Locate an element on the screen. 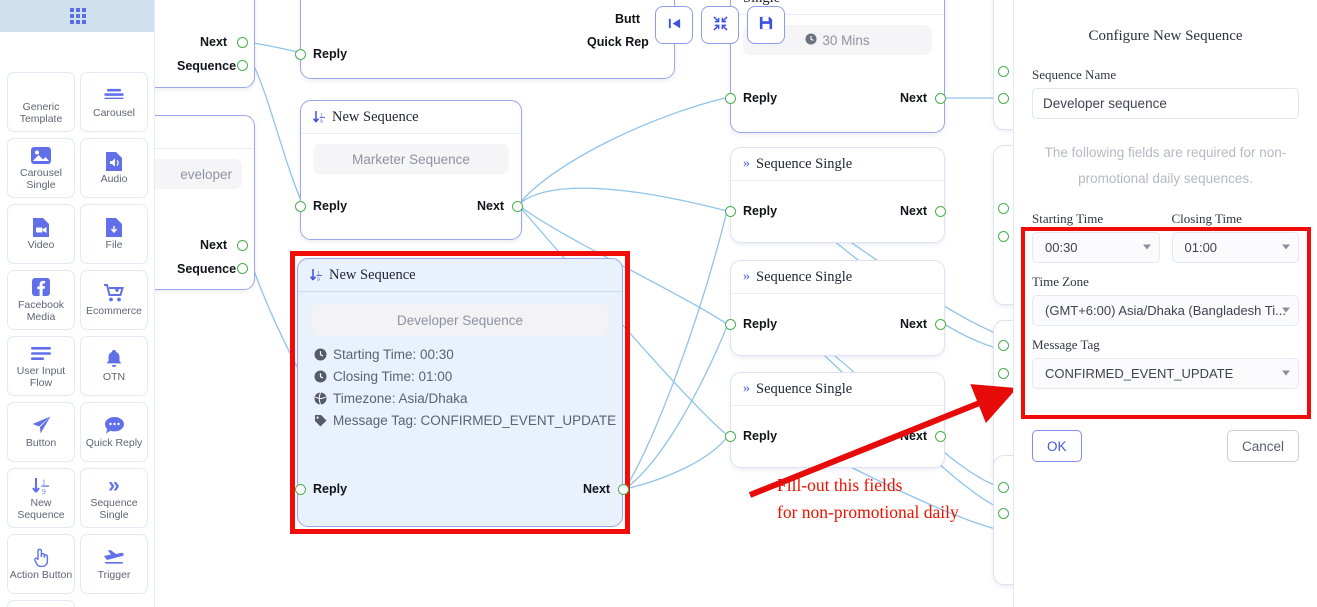 The image size is (1317, 607). message-tag-group: Message Tag CONFIRMED_EVENT_UPDATE is located at coordinates (1165, 363).